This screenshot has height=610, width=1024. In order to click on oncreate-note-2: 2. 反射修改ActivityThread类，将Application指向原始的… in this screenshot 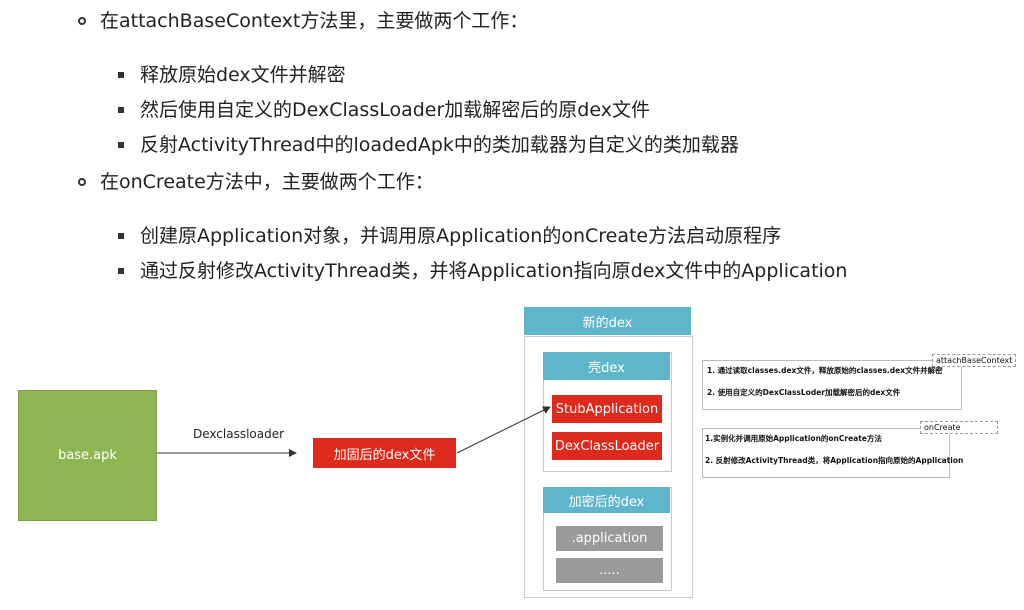, I will do `click(834, 460)`.